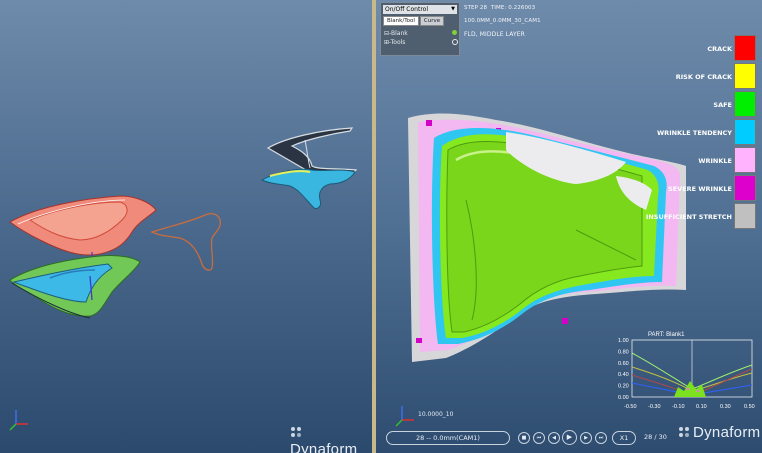 The image size is (762, 453). I want to click on step-time-info: STEP 28 TIME: 0.226003, so click(499, 8).